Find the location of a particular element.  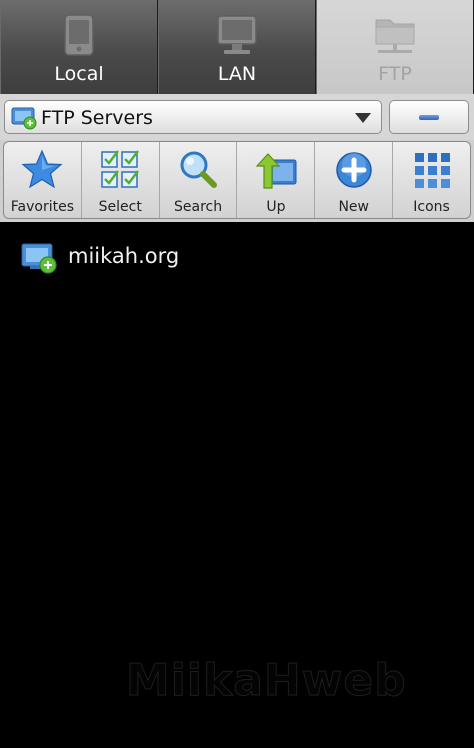

tab-lan: LAN is located at coordinates (237, 47).